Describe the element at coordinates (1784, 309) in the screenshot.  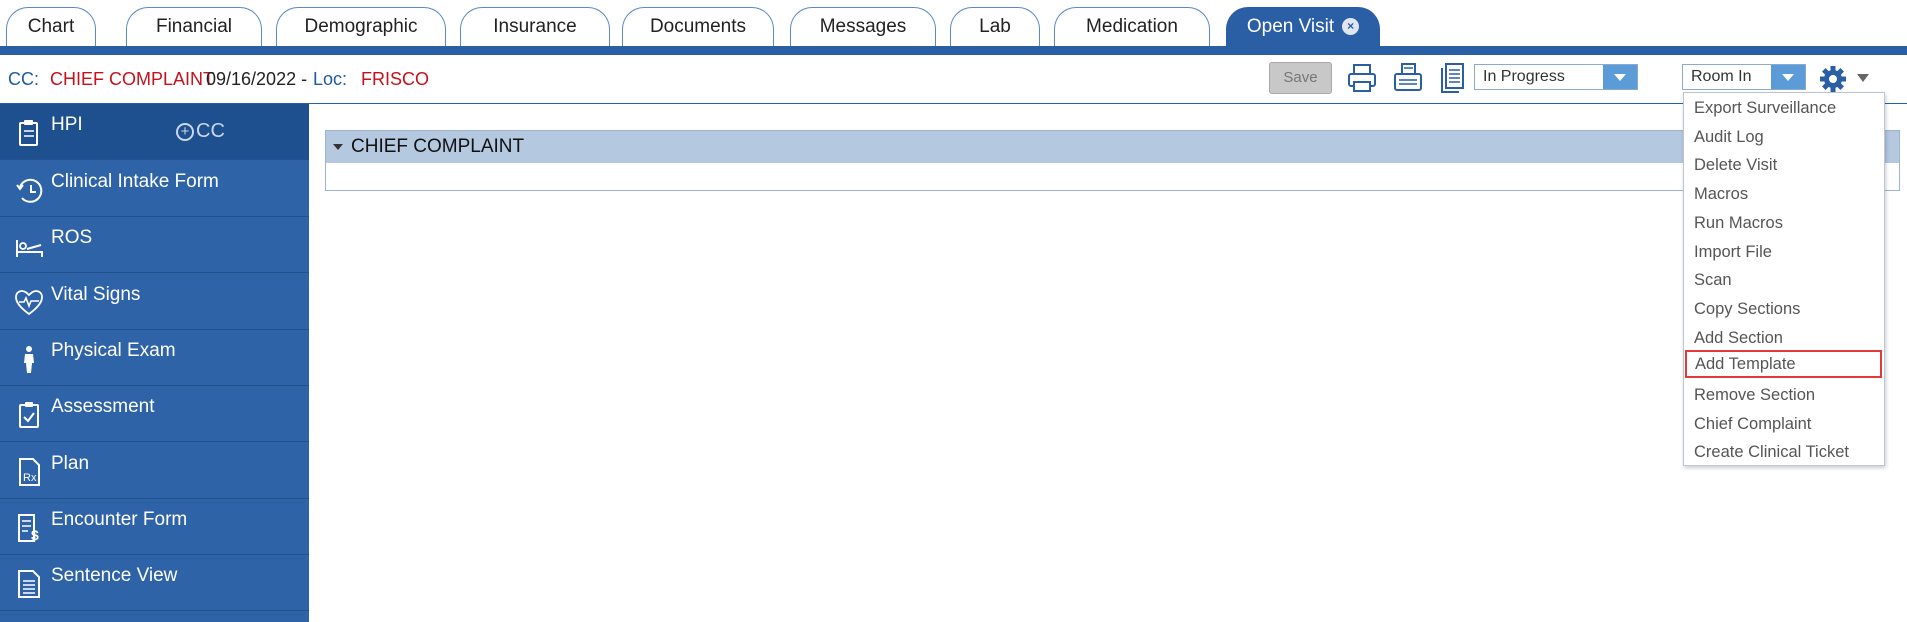
I see `menu-item-copy-sections: Copy Sections` at that location.